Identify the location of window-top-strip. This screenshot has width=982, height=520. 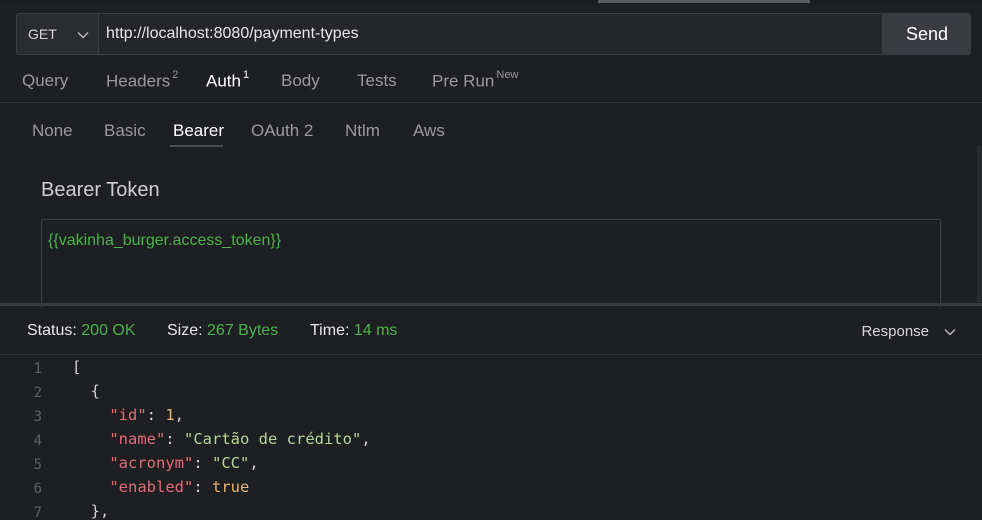
(491, 1).